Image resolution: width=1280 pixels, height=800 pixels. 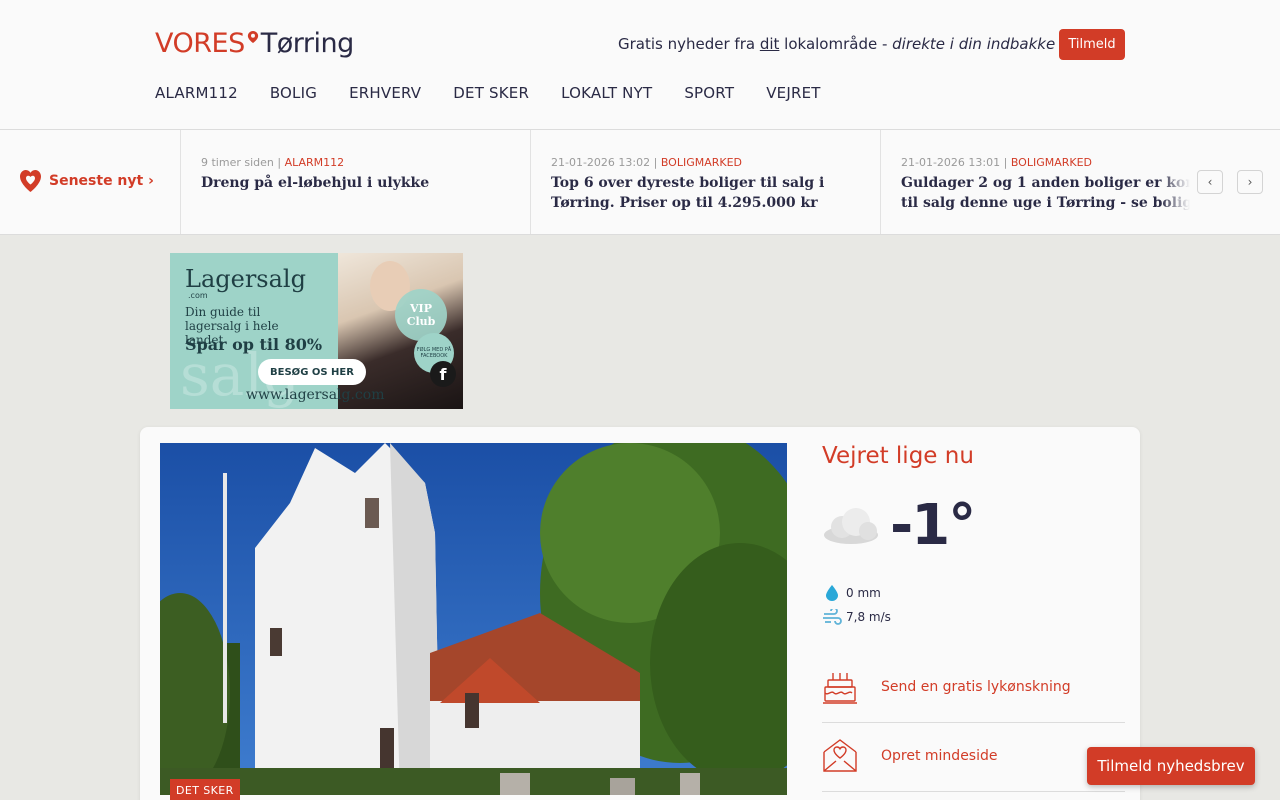 I want to click on ticker-time: 21-01-2026 13:02, so click(x=601, y=162).